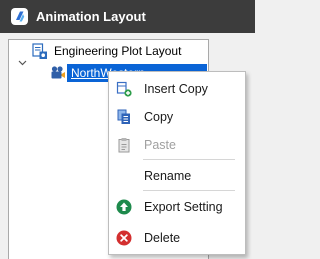  What do you see at coordinates (124, 238) in the screenshot?
I see `delete-icon` at bounding box center [124, 238].